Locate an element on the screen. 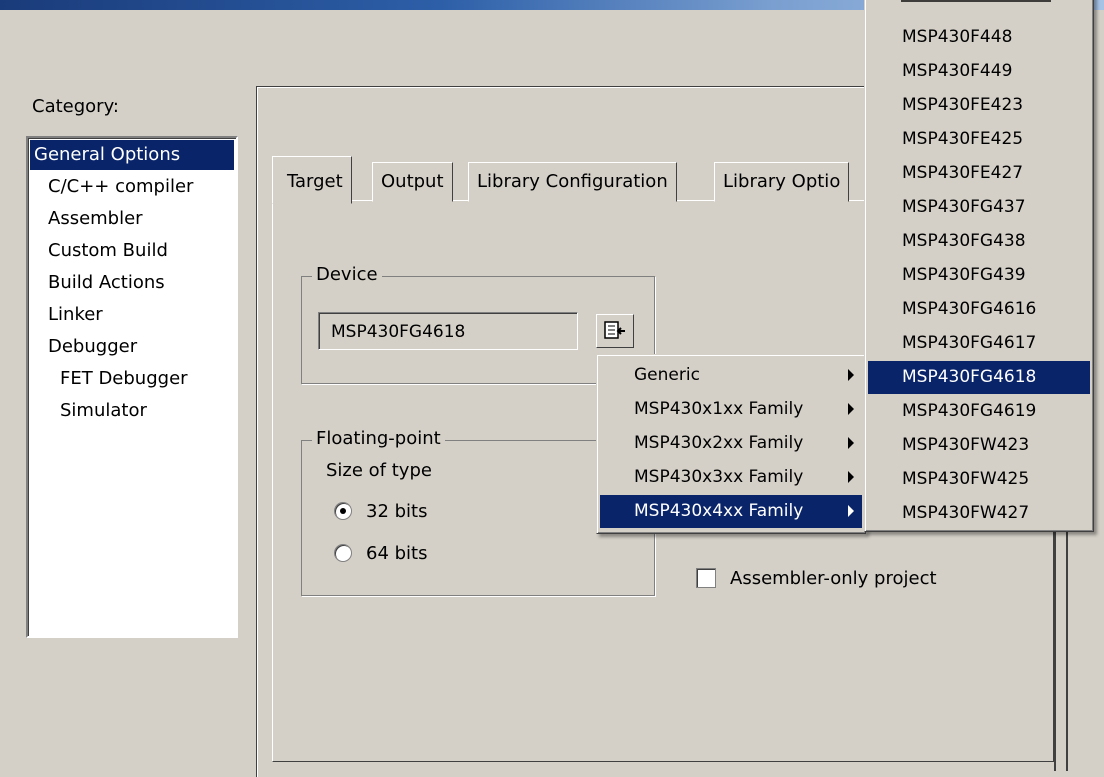  category-item-linker: Linker is located at coordinates (132, 315).